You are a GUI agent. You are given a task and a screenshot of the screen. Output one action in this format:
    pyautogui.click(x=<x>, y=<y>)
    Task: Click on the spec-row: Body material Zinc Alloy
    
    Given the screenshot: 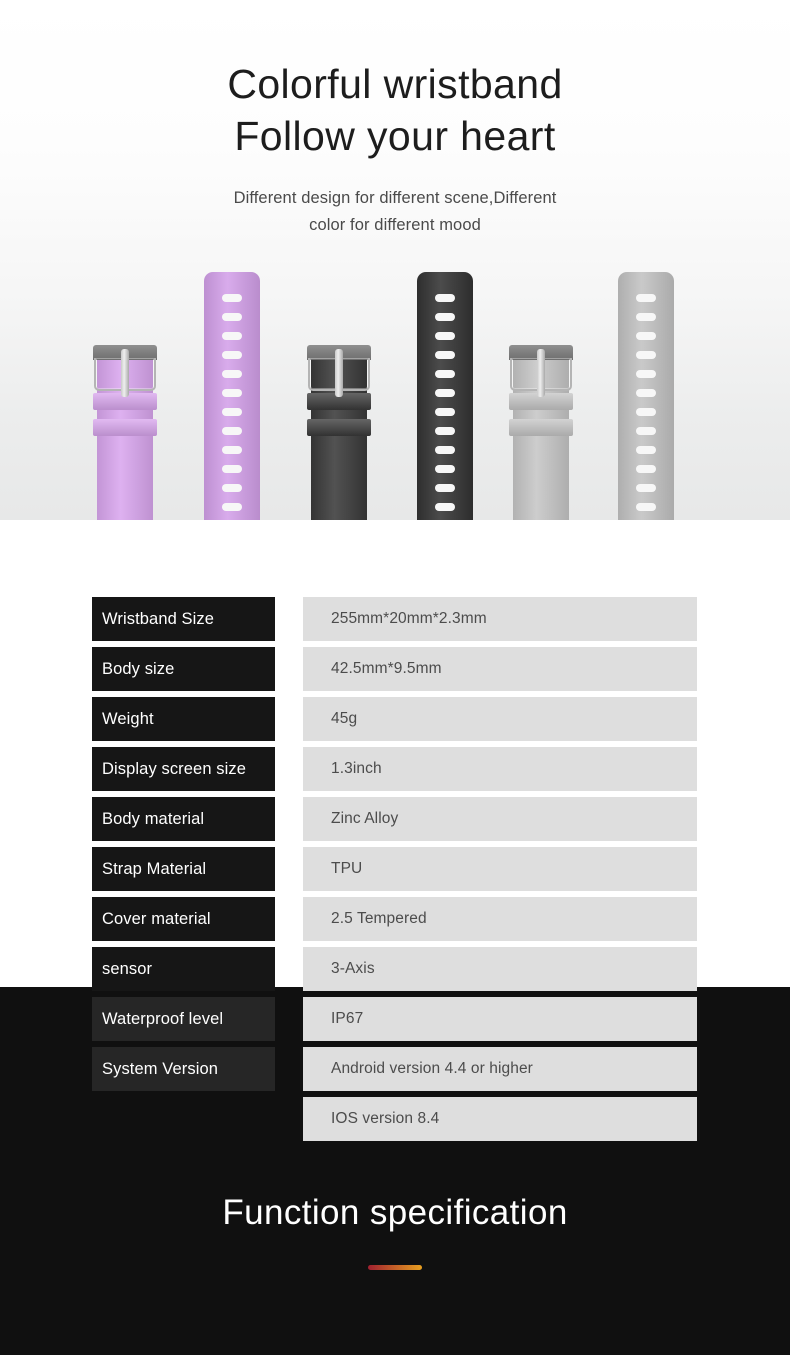 What is the action you would take?
    pyautogui.click(x=395, y=819)
    